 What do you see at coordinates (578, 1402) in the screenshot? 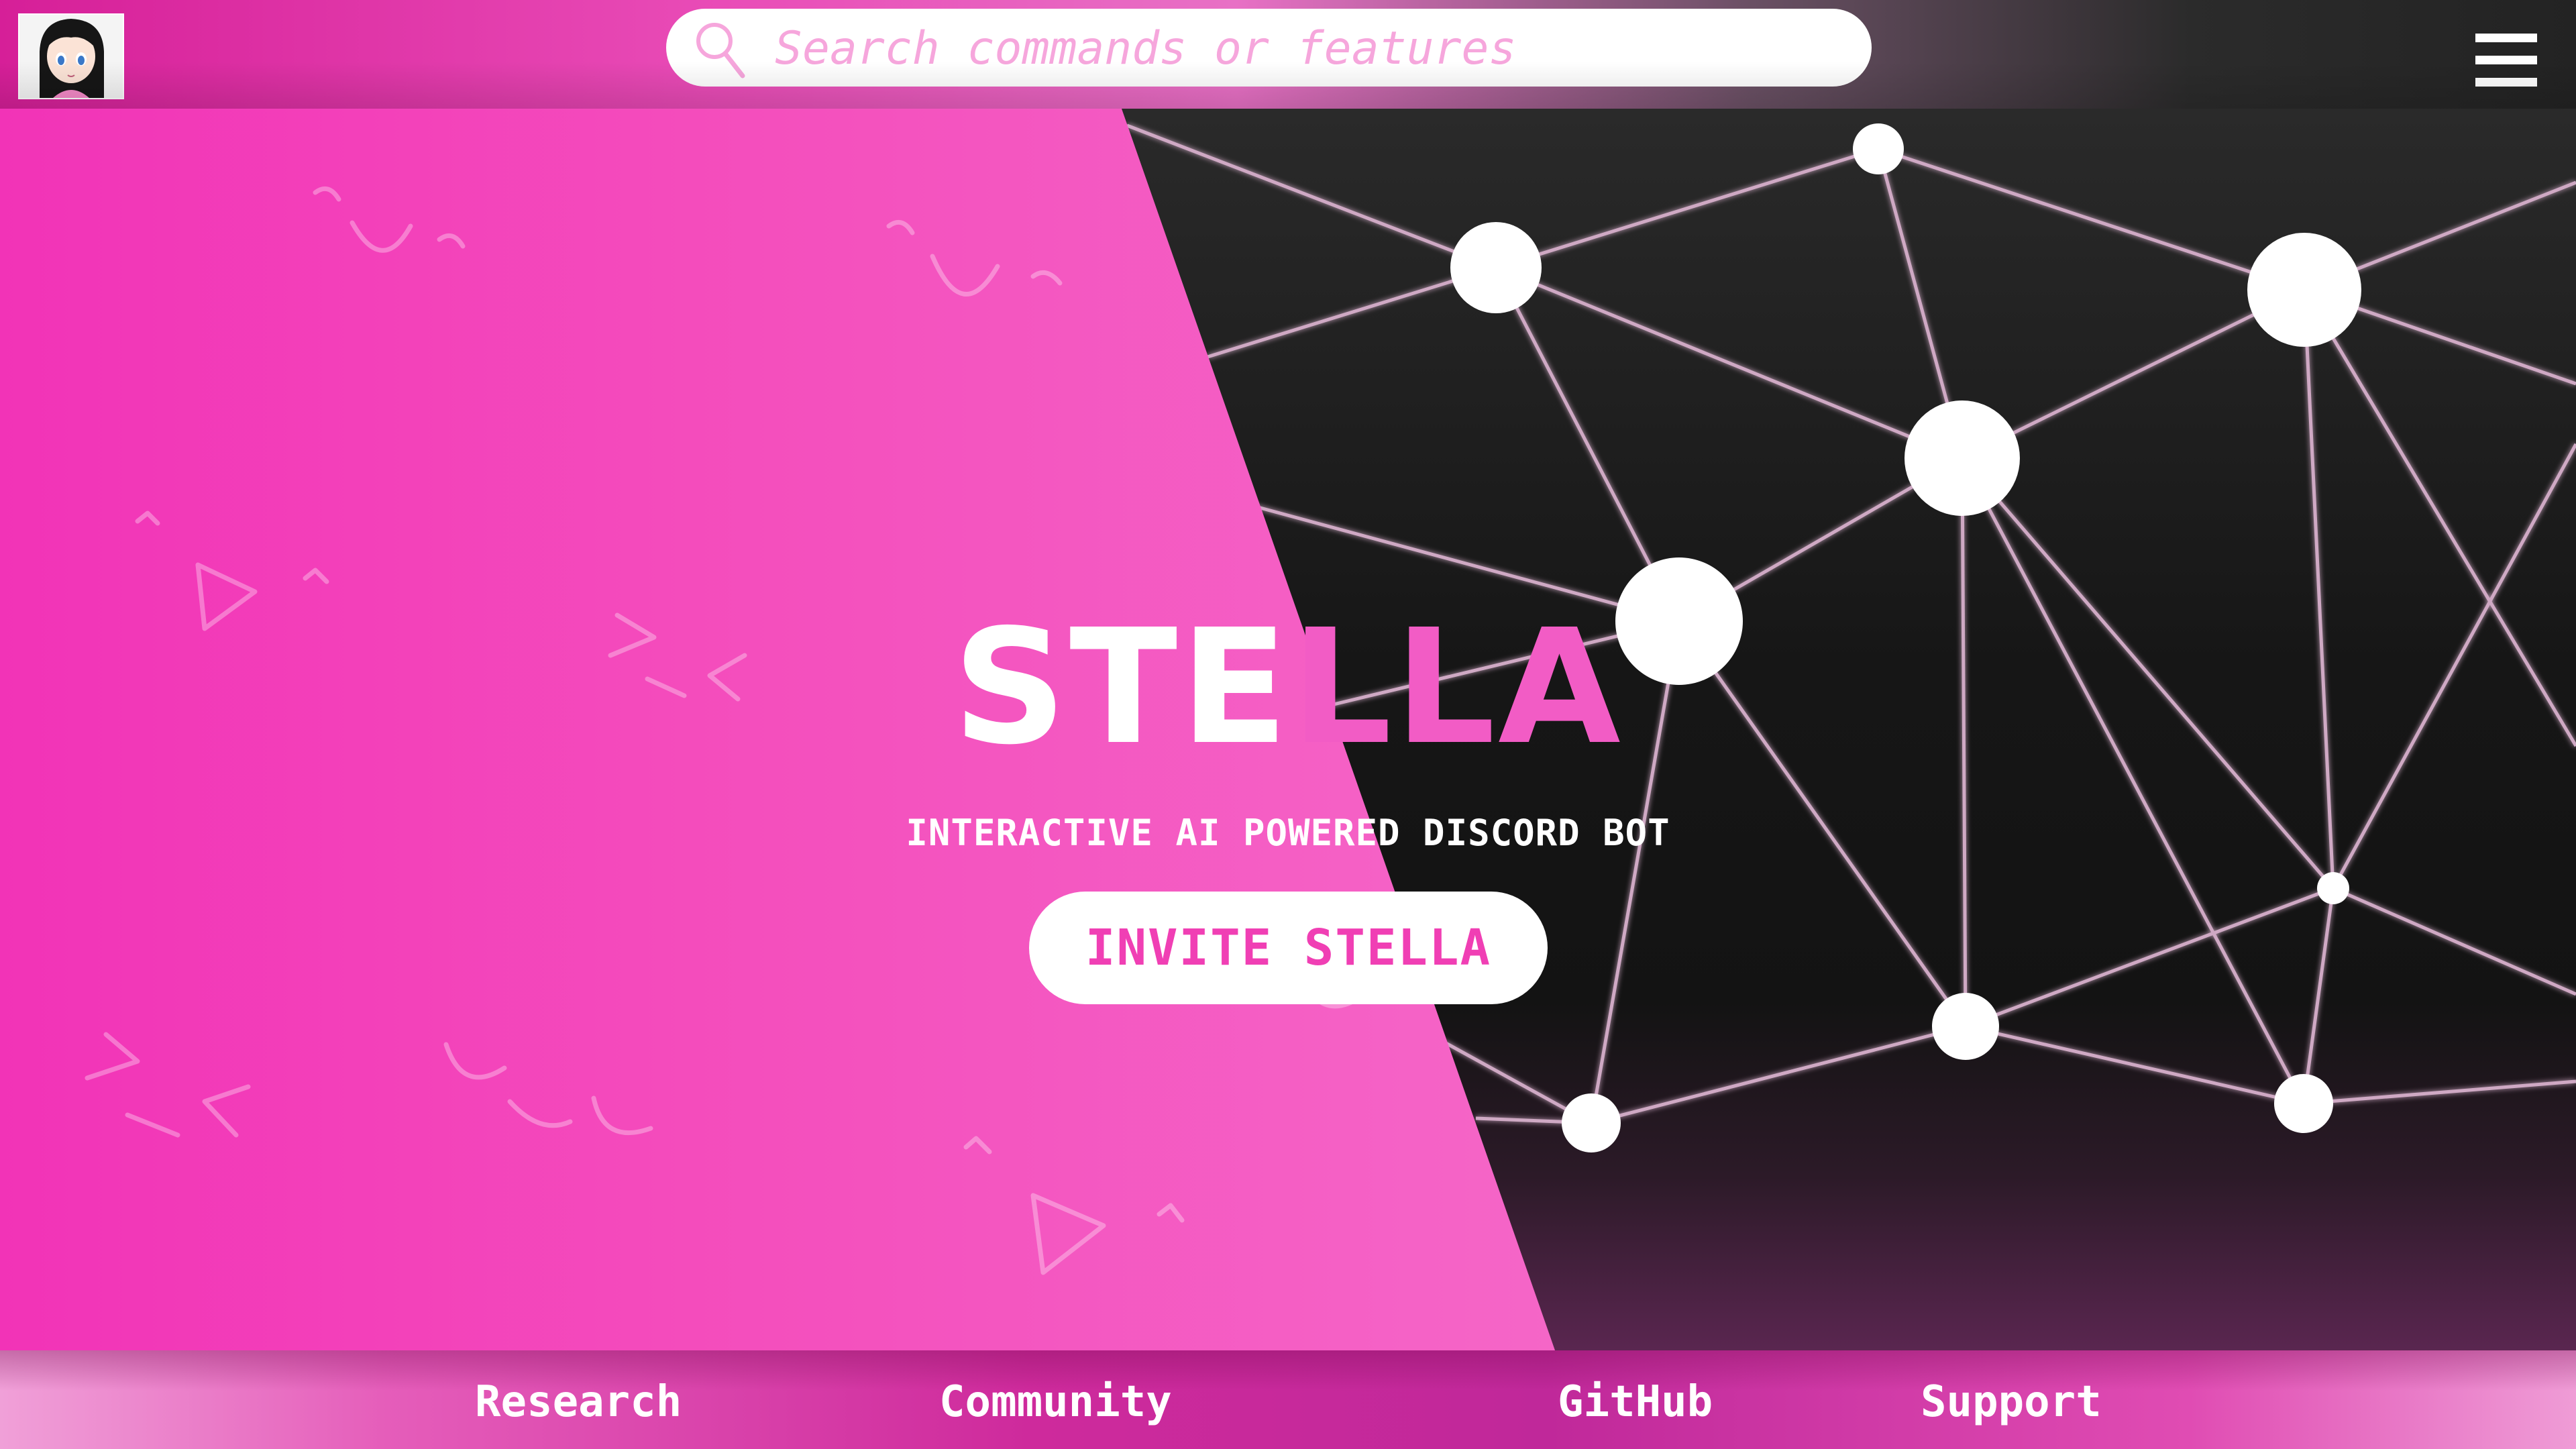
I see `footer-link-research: Research` at bounding box center [578, 1402].